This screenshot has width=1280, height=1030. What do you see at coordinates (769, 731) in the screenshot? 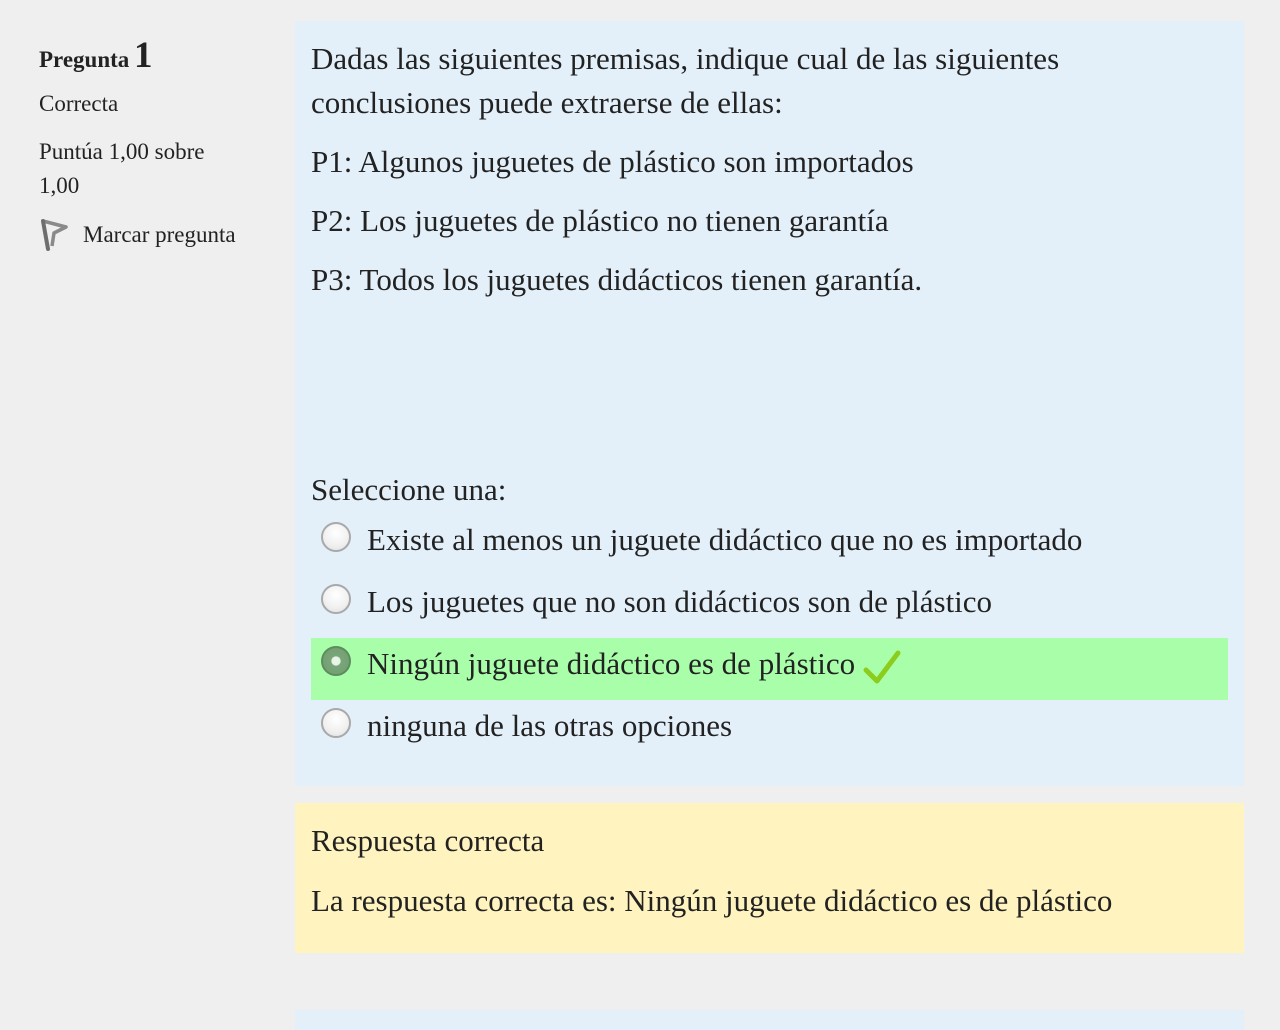
I see `answer-option-4: ninguna de las otras opciones` at bounding box center [769, 731].